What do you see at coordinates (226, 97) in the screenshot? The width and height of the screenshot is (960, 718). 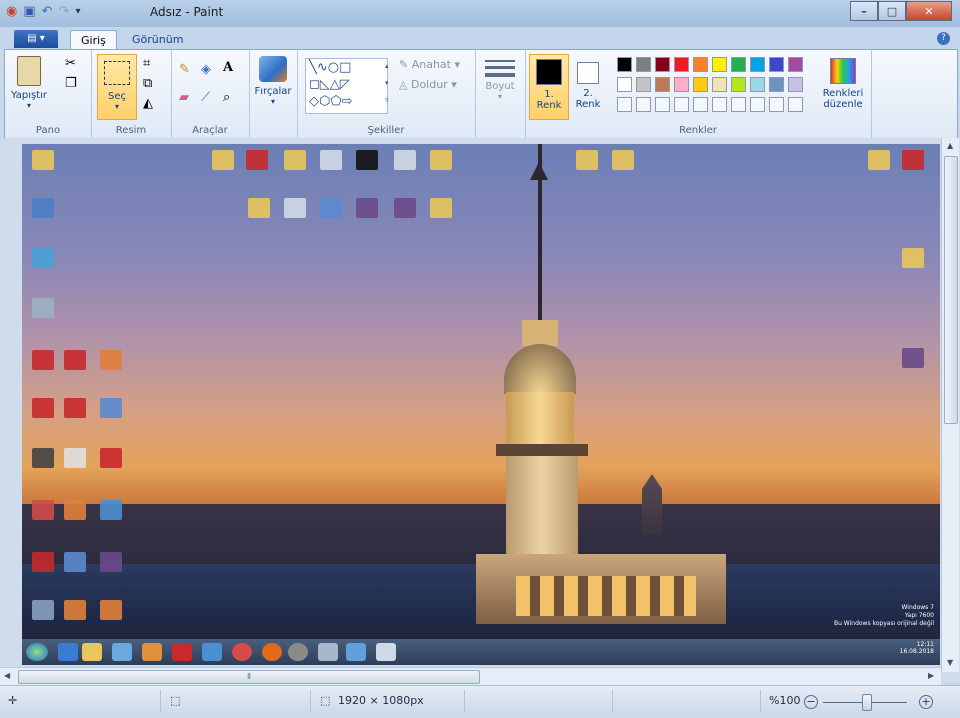 I see `magnifier-icon: ⌕` at bounding box center [226, 97].